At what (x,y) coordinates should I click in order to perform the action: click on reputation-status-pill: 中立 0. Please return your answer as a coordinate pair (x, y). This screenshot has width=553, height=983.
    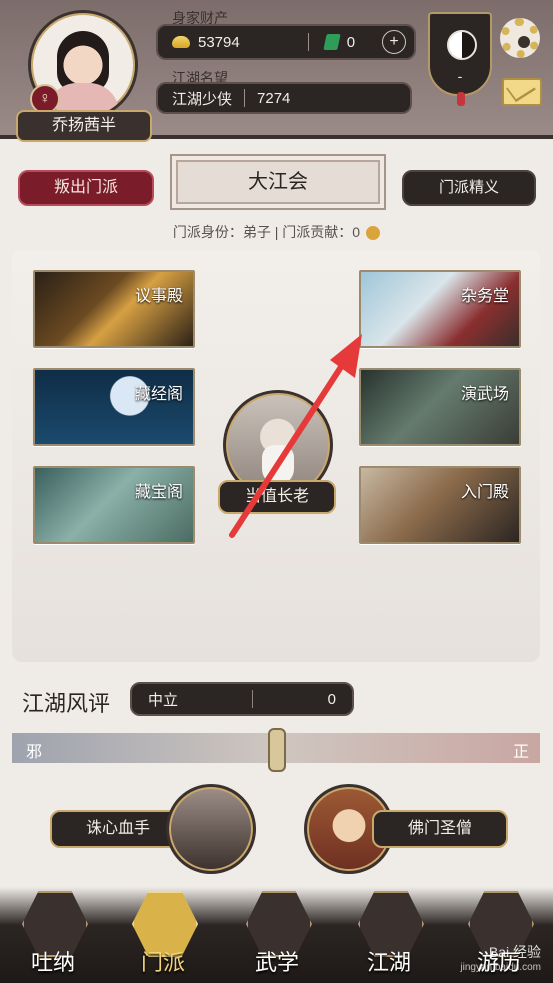
    Looking at the image, I should click on (242, 699).